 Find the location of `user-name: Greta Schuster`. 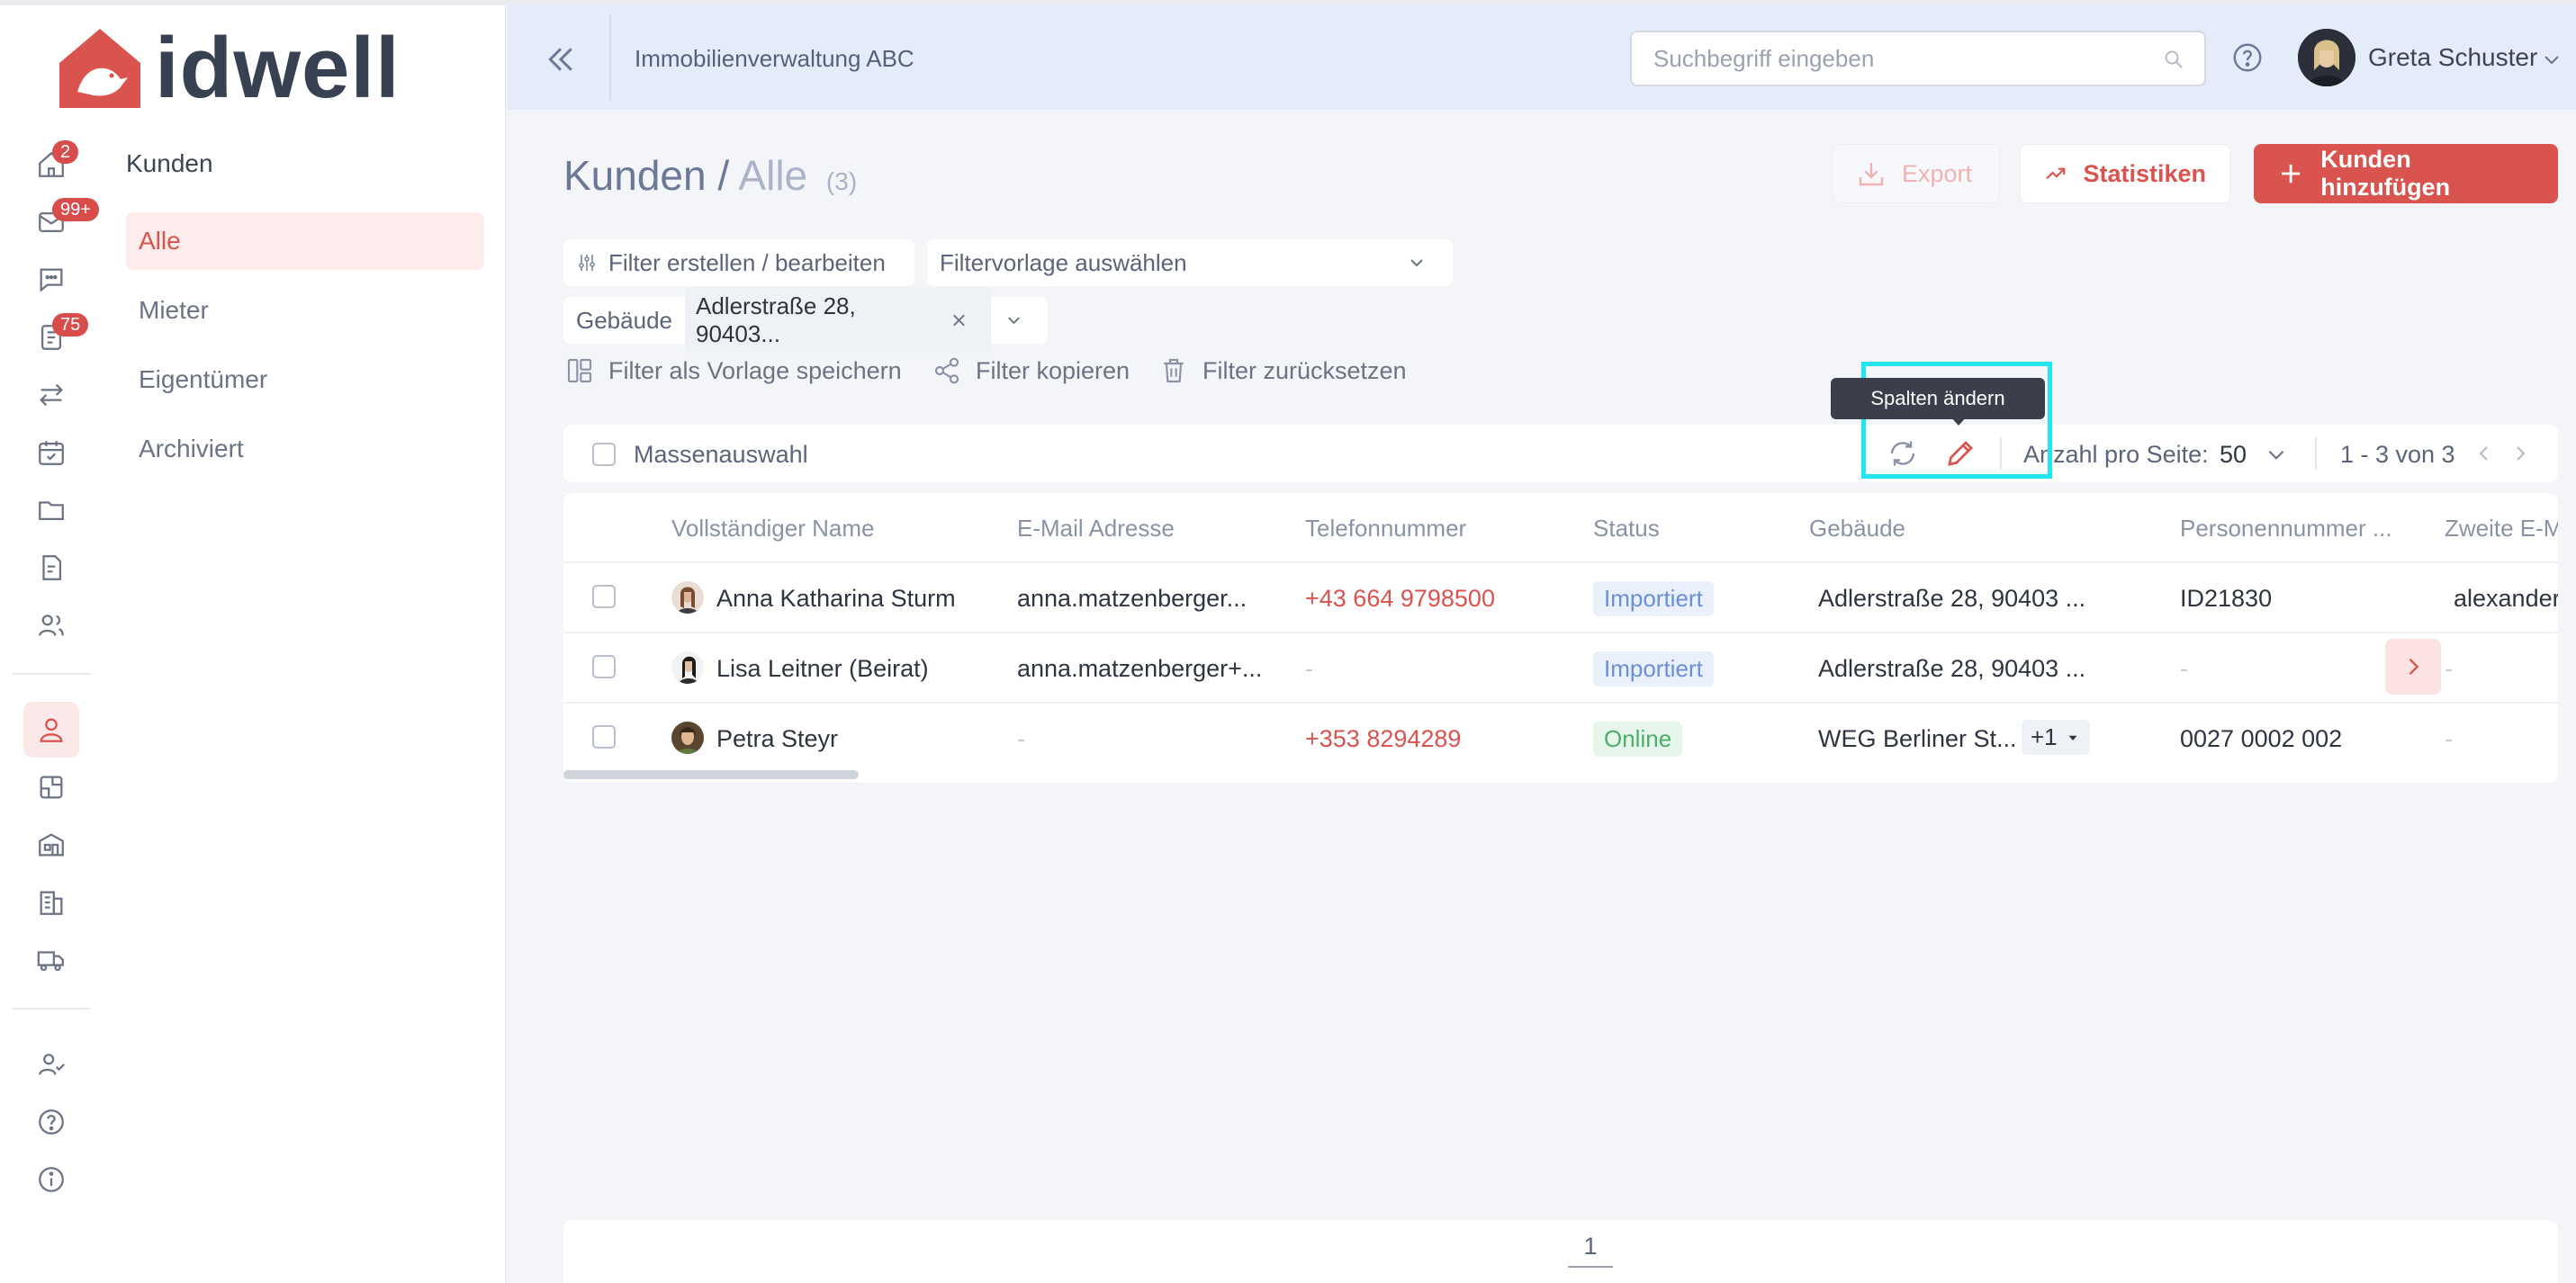

user-name: Greta Schuster is located at coordinates (2452, 57).